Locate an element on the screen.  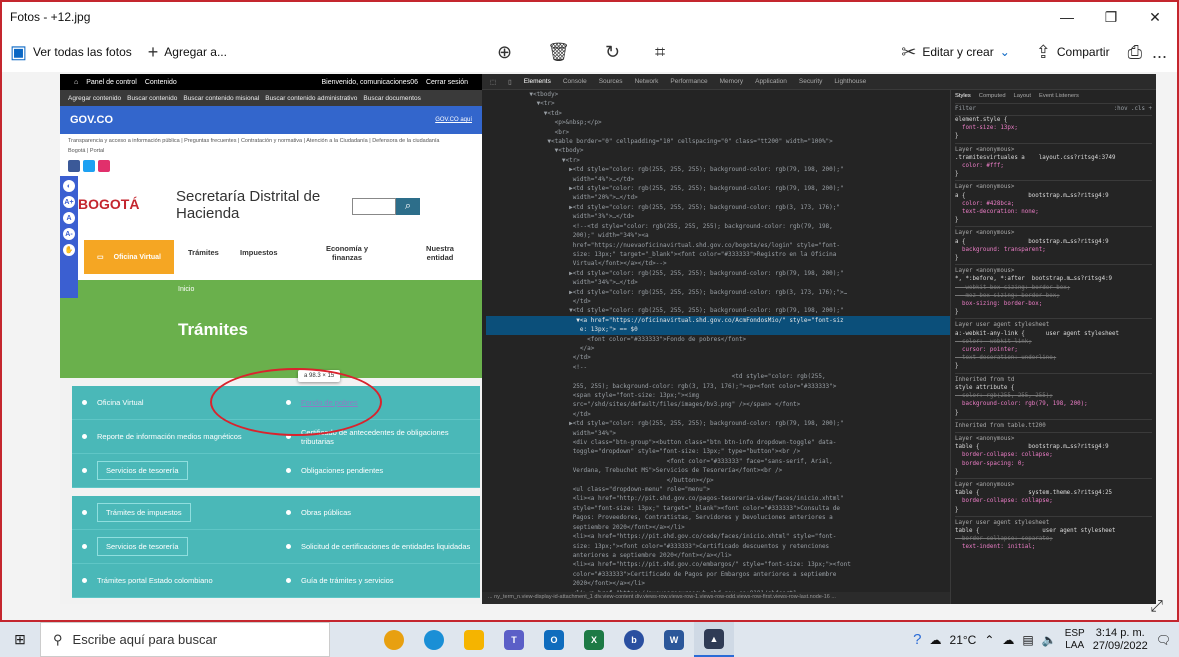
facebook-icon is located at coordinates (74, 166).